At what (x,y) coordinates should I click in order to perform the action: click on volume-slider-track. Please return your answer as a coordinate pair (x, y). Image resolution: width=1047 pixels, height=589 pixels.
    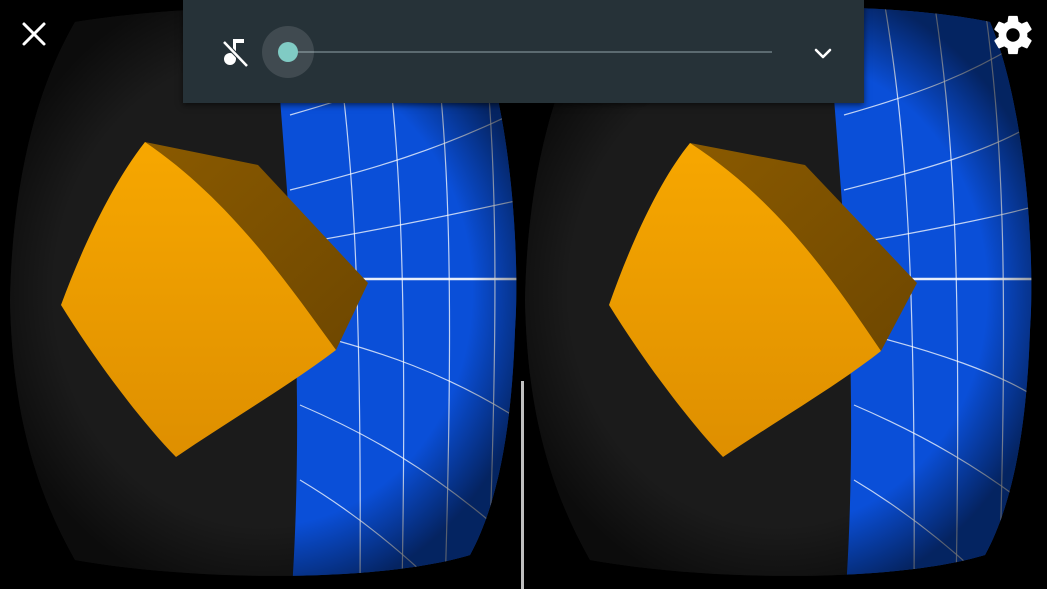
    Looking at the image, I should click on (530, 52).